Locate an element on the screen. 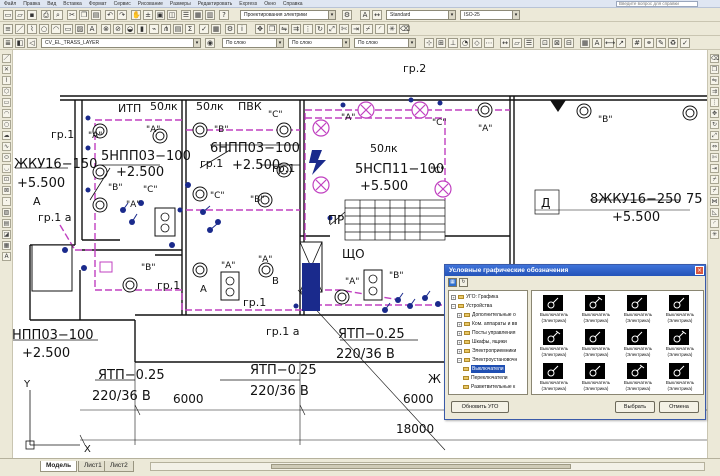  copy-object-icon: ❐ is located at coordinates (714, 69).